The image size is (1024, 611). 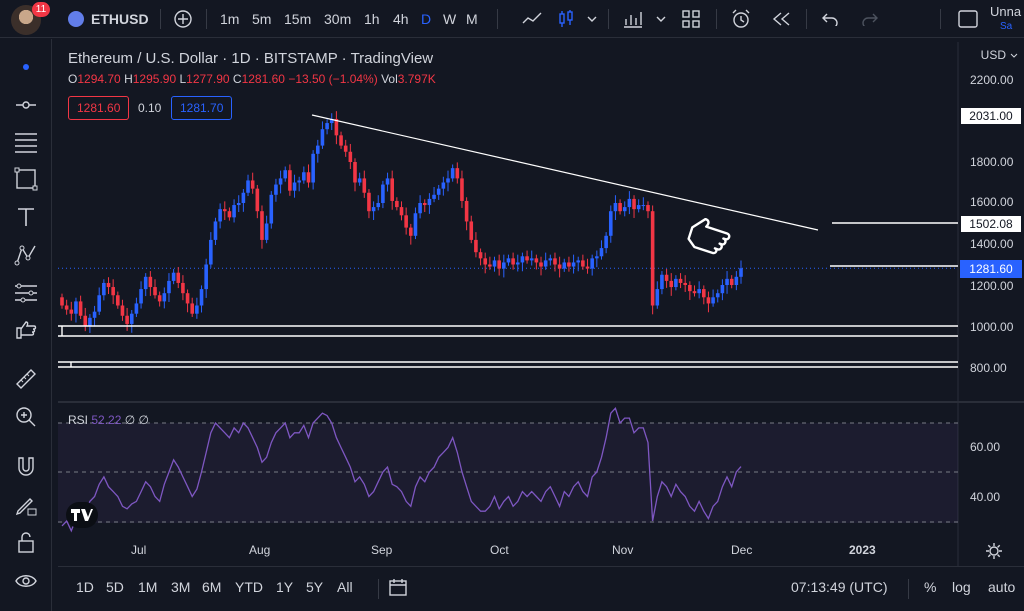 I want to click on hand-icon, so click(x=712, y=237).